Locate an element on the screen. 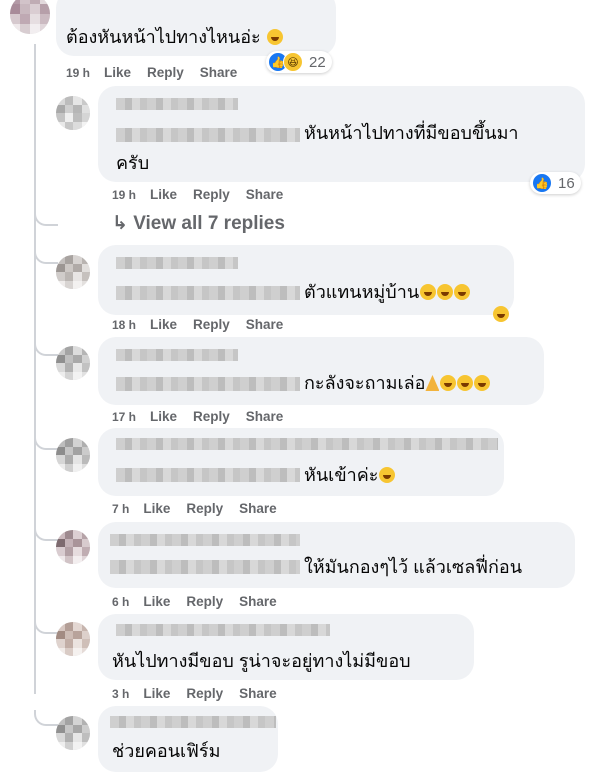 This screenshot has height=772, width=600. comment-actions: 17 h Like Reply Share is located at coordinates (205, 416).